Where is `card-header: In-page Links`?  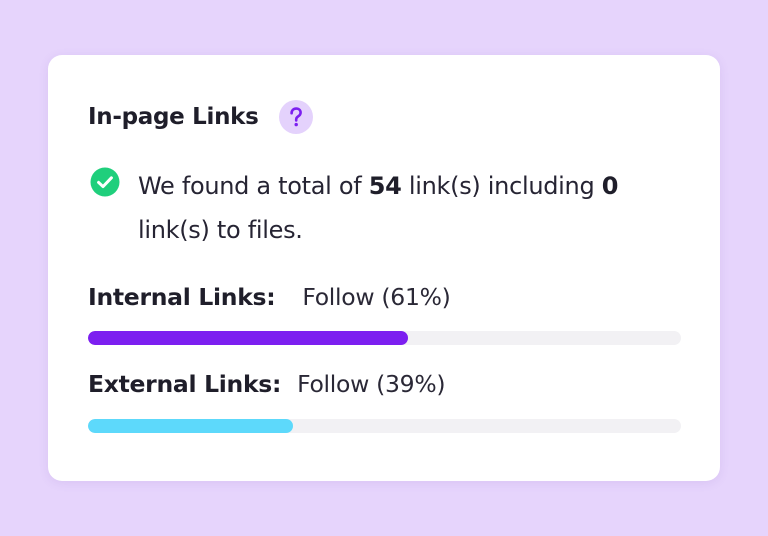 card-header: In-page Links is located at coordinates (200, 117).